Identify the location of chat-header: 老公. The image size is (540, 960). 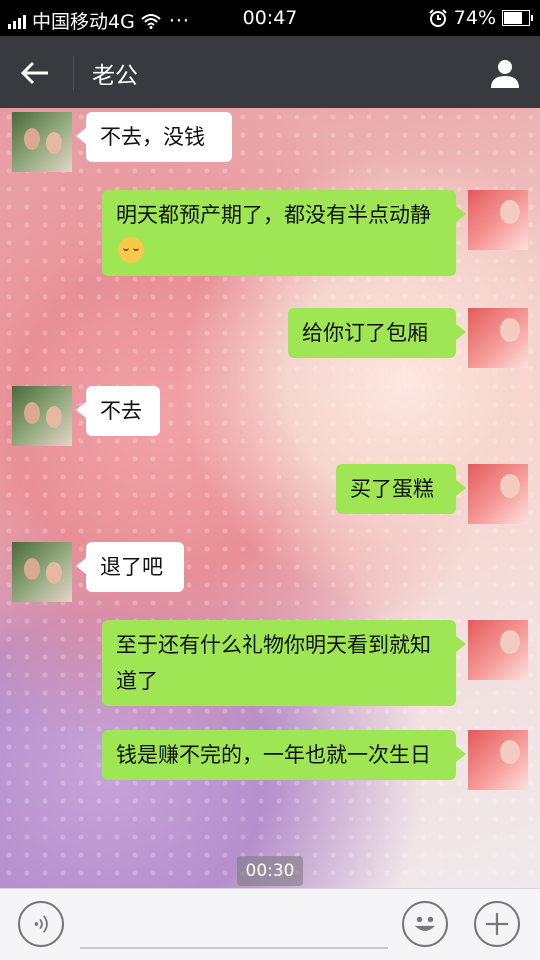
(270, 72).